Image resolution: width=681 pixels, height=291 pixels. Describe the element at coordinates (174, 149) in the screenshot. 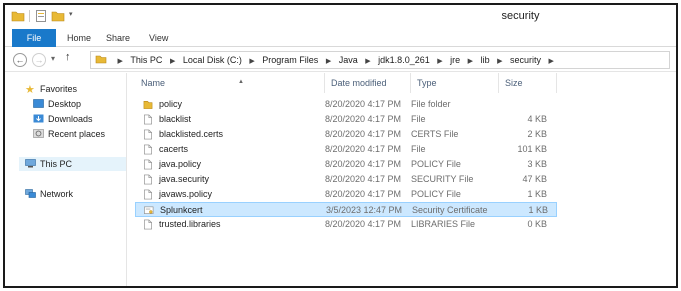

I see `file-name: cacerts` at that location.